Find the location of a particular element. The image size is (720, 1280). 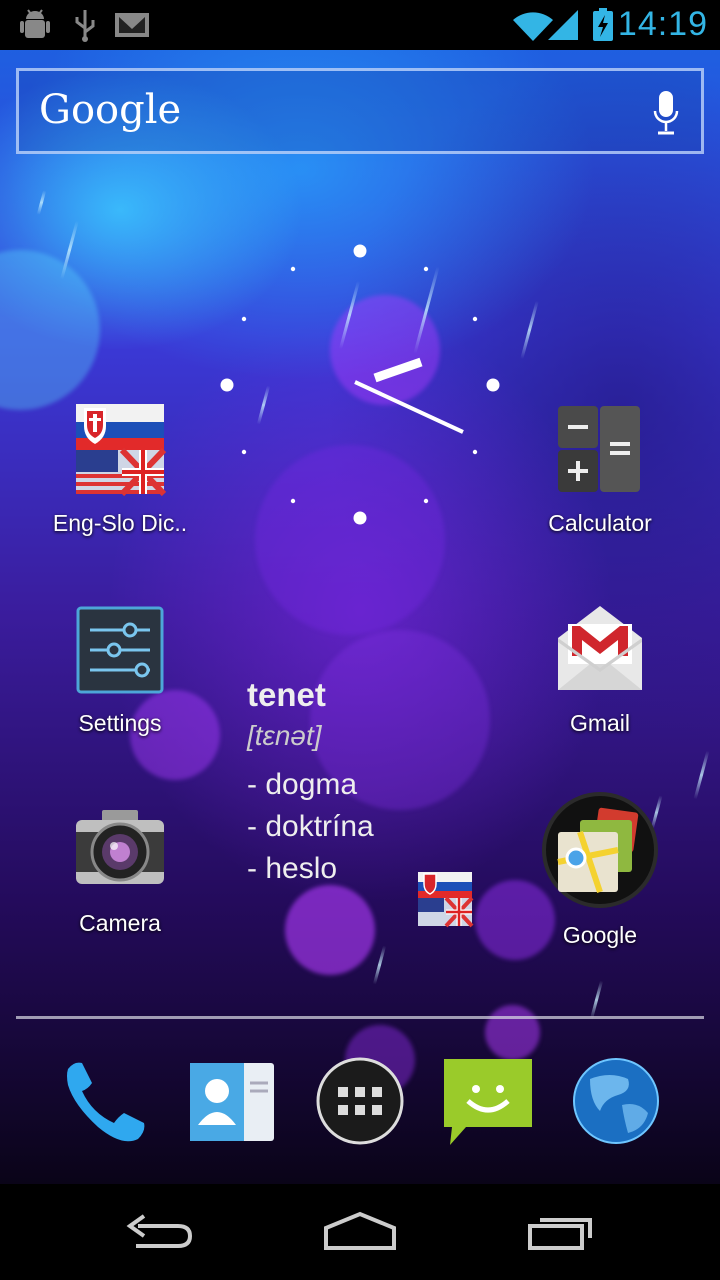

app-gmail: Gmail is located at coordinates (600, 669).